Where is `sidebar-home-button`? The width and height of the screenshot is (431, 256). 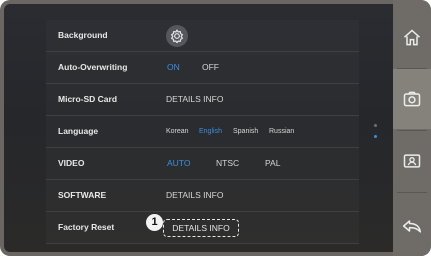 sidebar-home-button is located at coordinates (412, 38).